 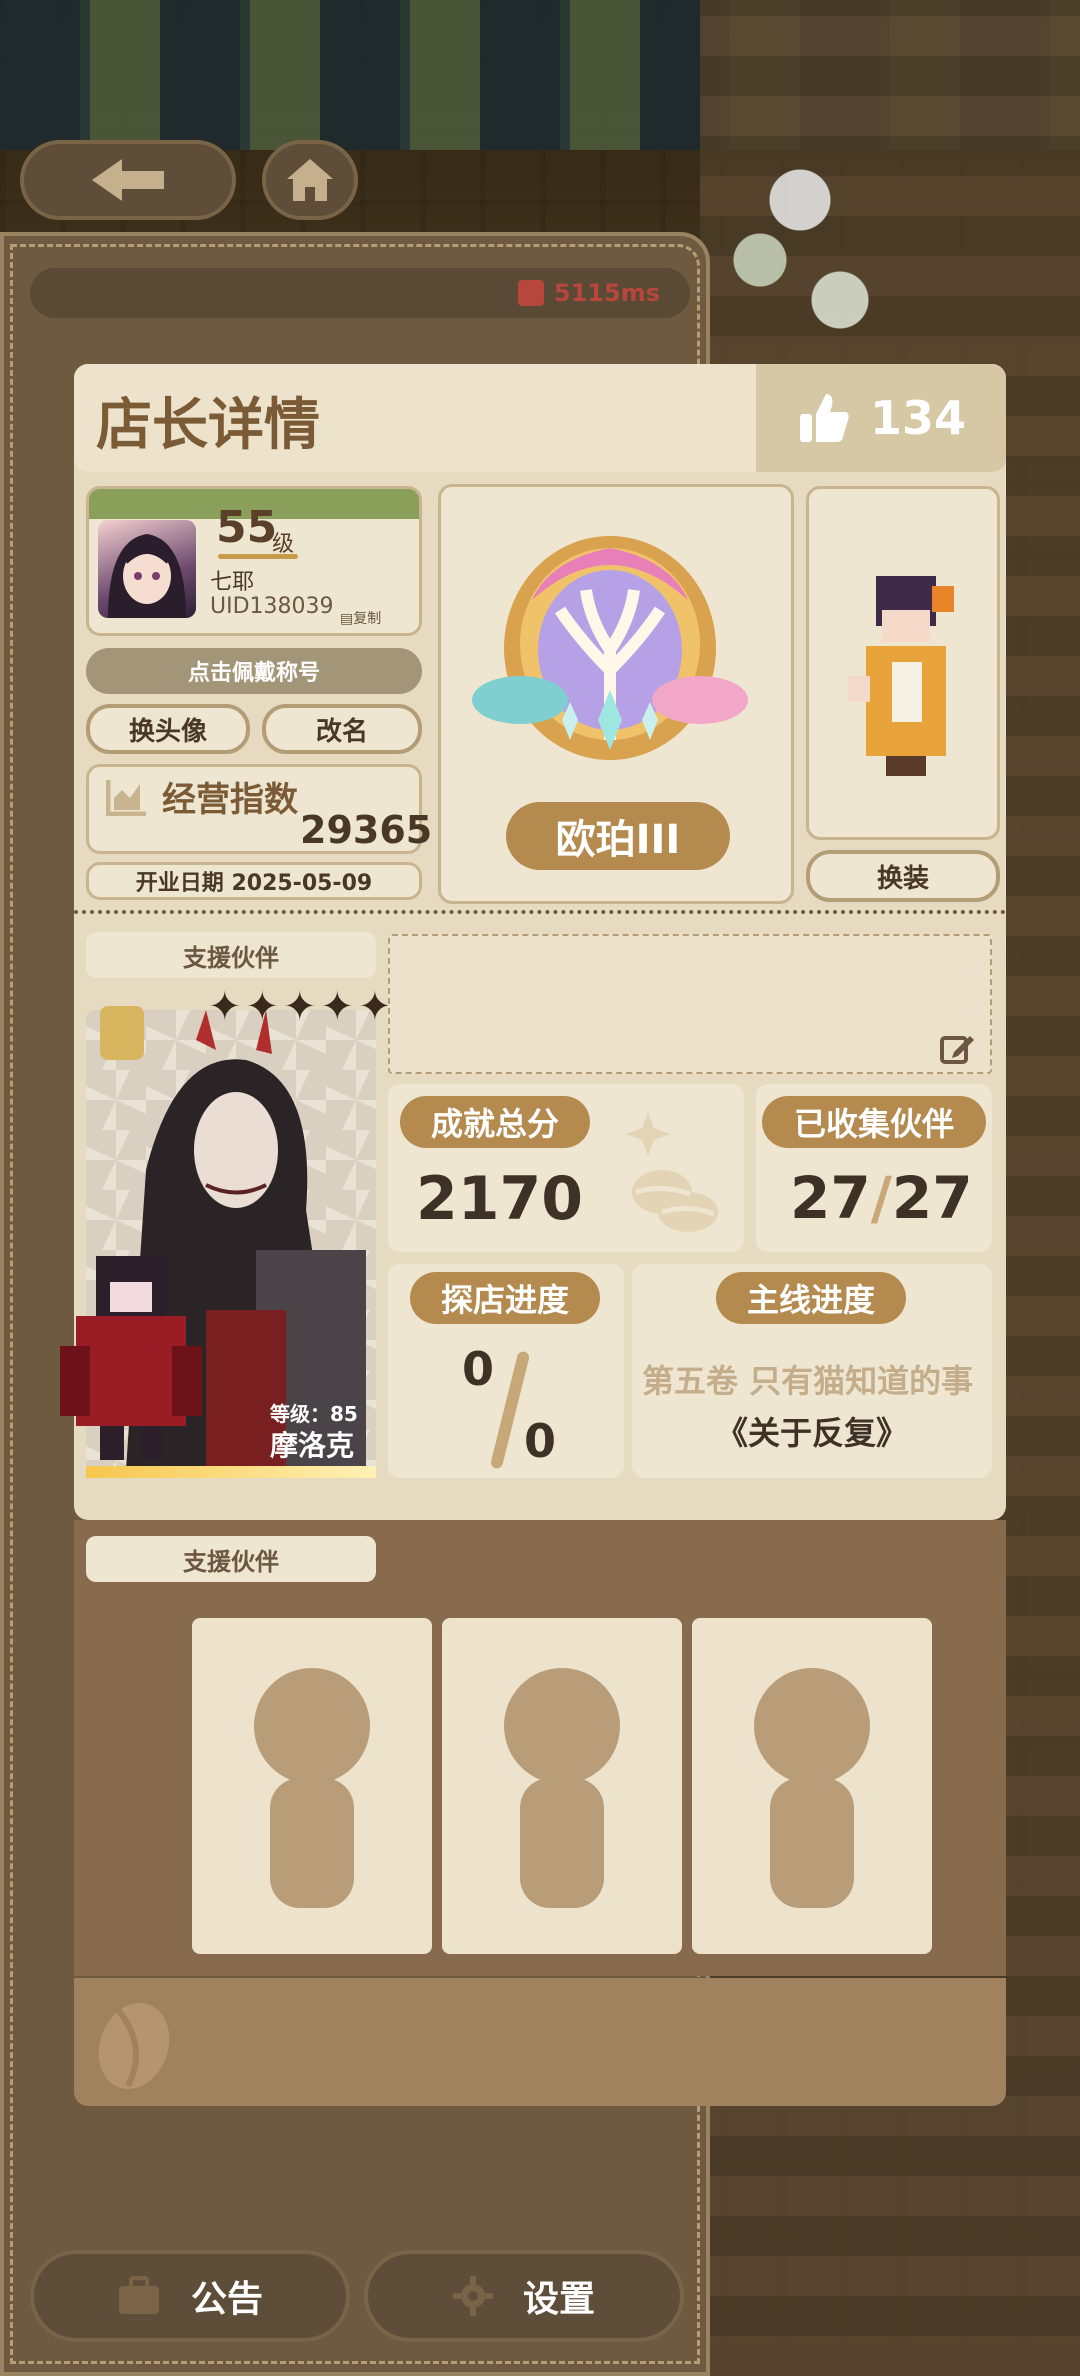 I want to click on partner-level: 等级：85, so click(x=314, y=1414).